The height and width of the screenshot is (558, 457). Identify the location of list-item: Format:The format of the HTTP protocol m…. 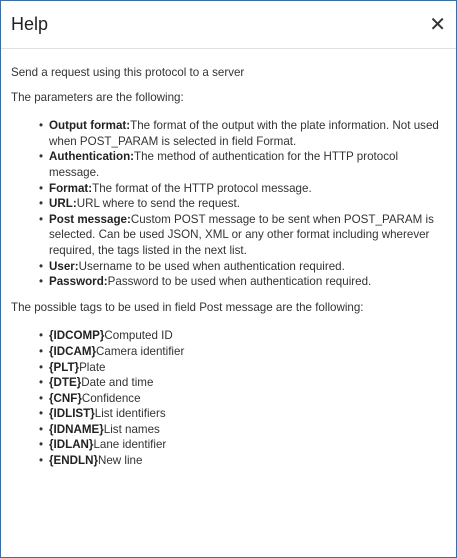
(242, 189).